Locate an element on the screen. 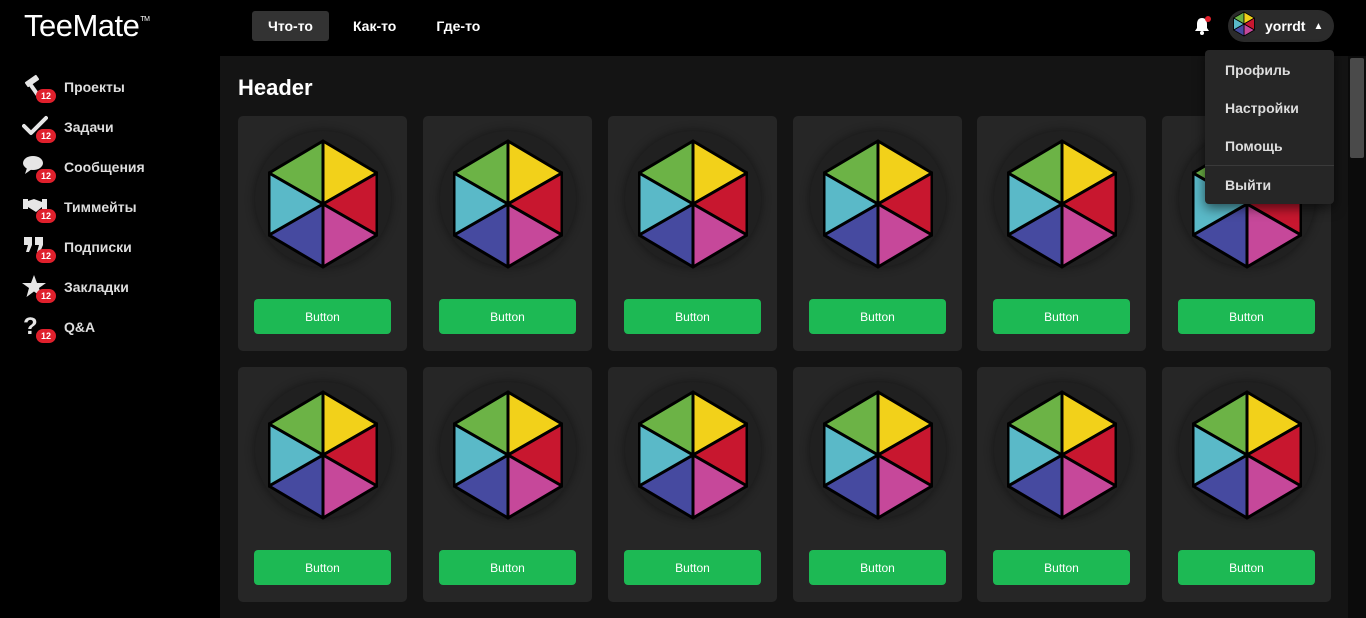 The width and height of the screenshot is (1366, 618). hammer-icon: 12 is located at coordinates (39, 87).